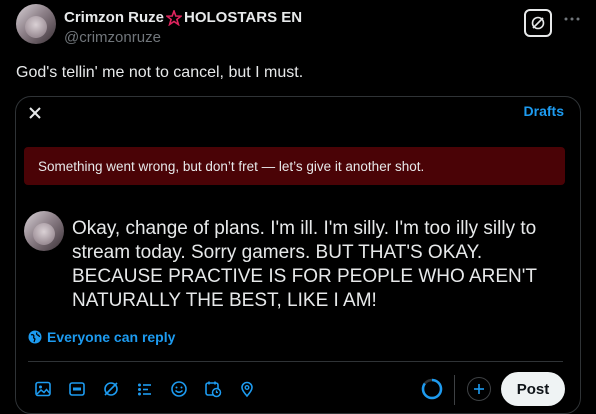 This screenshot has height=414, width=596. I want to click on gif-icon, so click(77, 389).